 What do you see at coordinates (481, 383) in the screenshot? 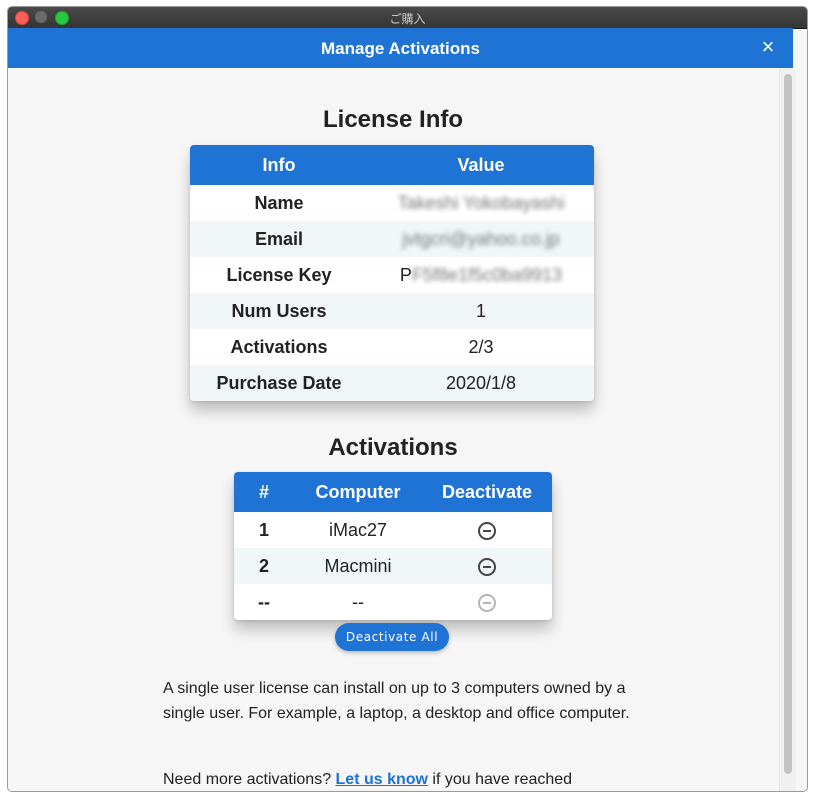
I see `row-value-purchase-date: 2020/1/8` at bounding box center [481, 383].